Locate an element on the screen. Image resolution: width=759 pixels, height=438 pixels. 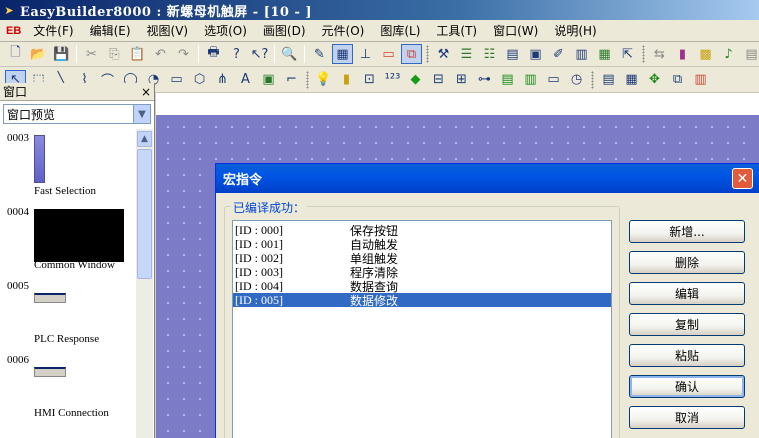
text-library-icon: ▤ is located at coordinates (750, 54).